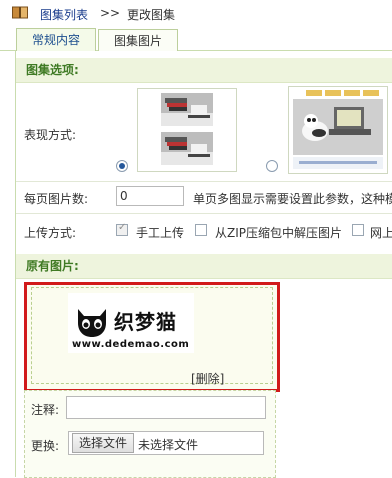  I want to click on per-page-input: 0, so click(150, 196).